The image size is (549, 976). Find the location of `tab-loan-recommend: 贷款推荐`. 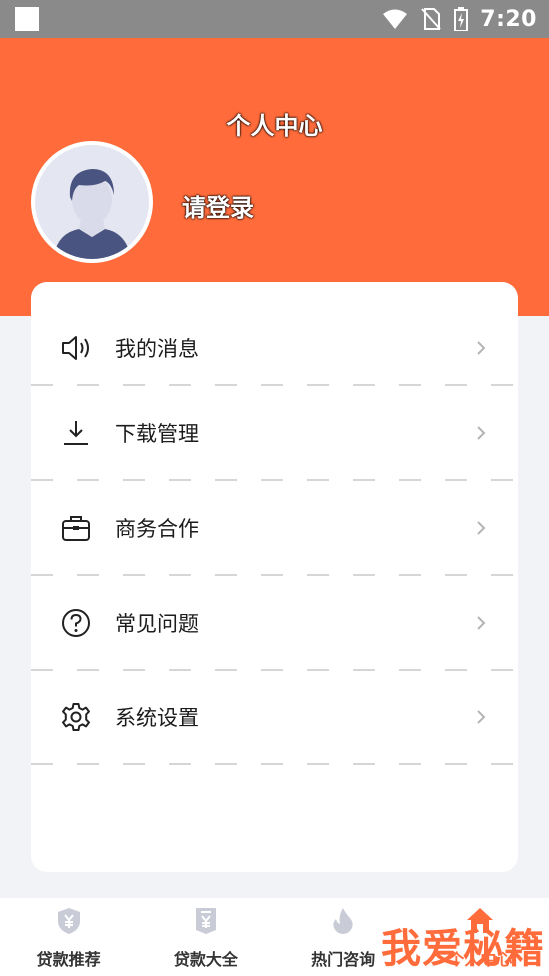

tab-loan-recommend: 贷款推荐 is located at coordinates (68, 937).